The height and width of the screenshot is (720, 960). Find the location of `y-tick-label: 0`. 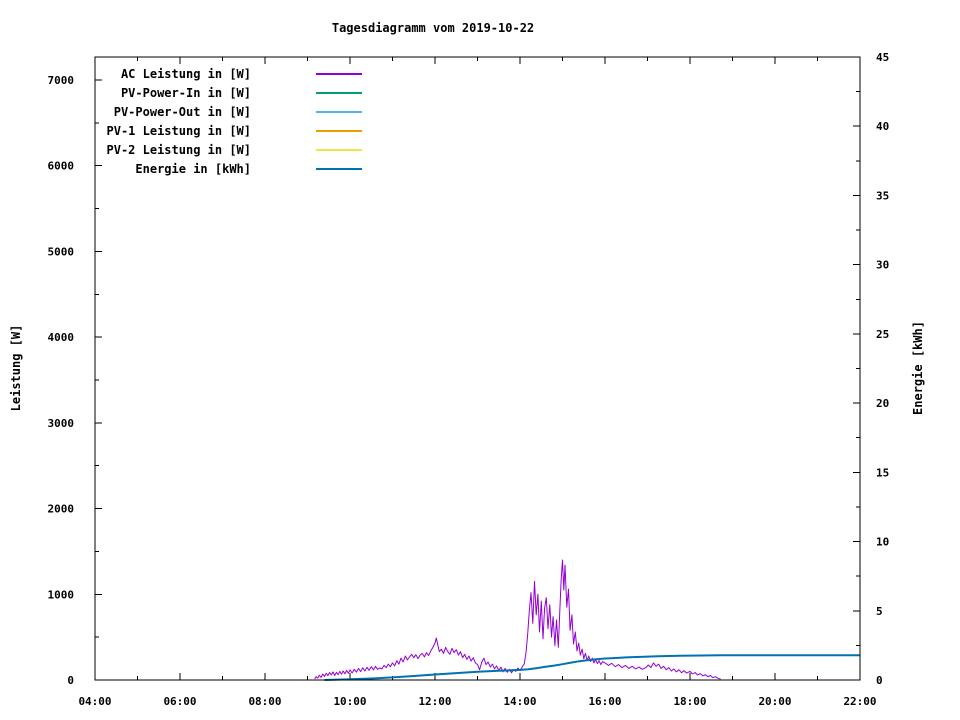

y-tick-label: 0 is located at coordinates (70, 680).